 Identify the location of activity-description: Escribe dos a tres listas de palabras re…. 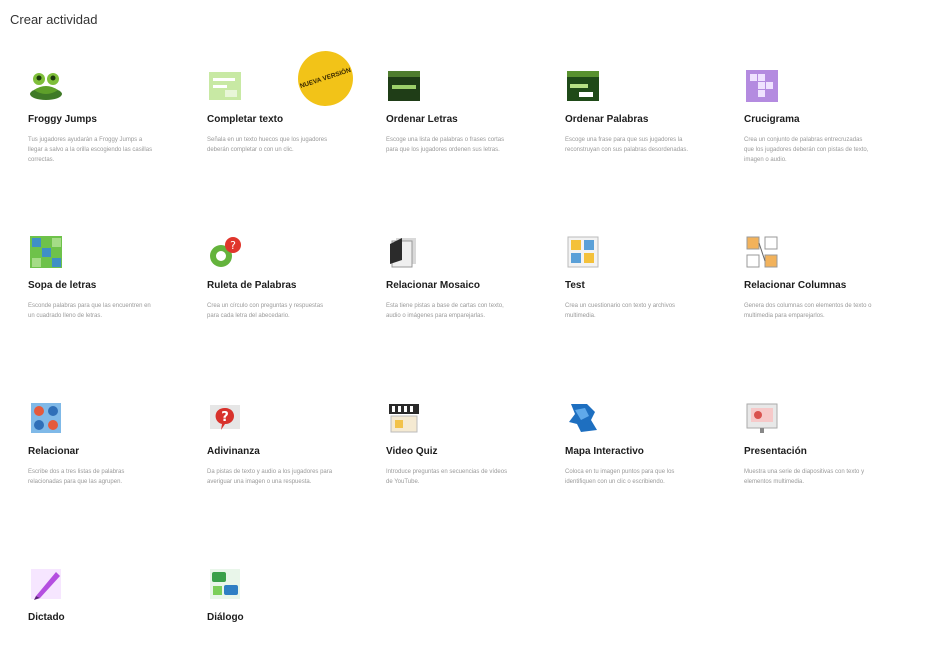
(76, 477).